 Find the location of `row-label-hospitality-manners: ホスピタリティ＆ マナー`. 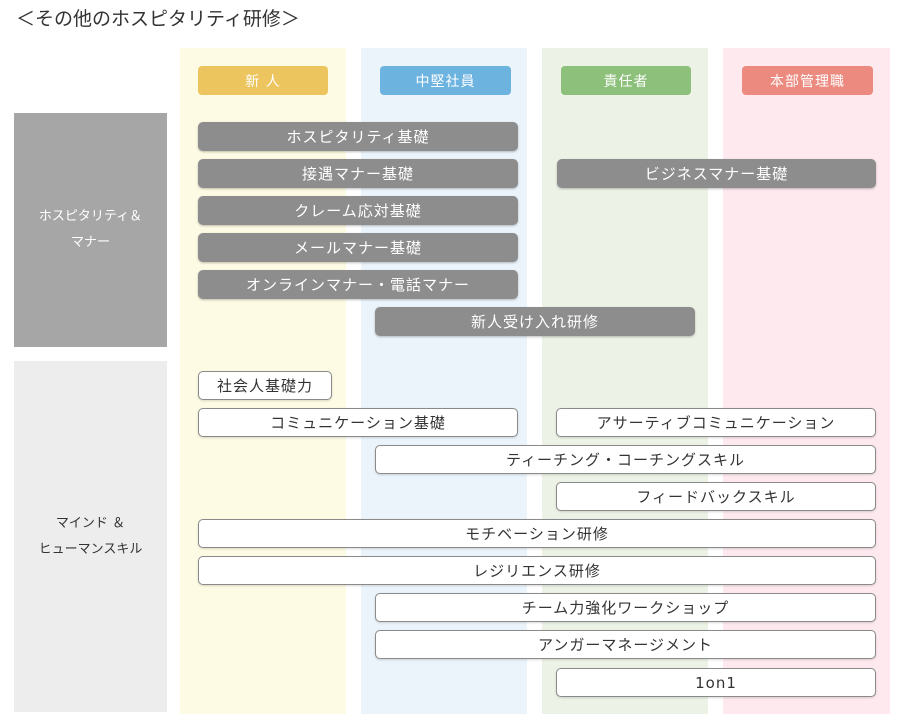

row-label-hospitality-manners: ホスピタリティ＆ マナー is located at coordinates (90, 230).